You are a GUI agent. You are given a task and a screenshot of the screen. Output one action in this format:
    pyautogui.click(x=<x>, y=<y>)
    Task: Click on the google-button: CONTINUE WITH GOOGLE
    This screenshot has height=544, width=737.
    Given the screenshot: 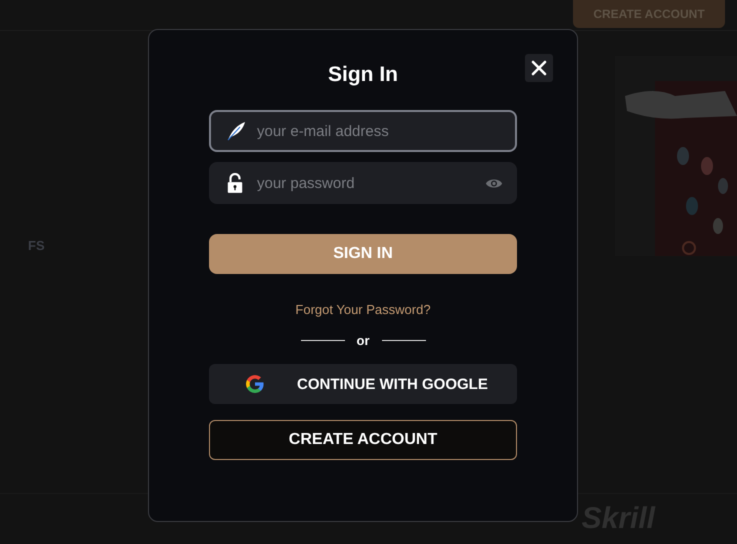 What is the action you would take?
    pyautogui.click(x=363, y=384)
    